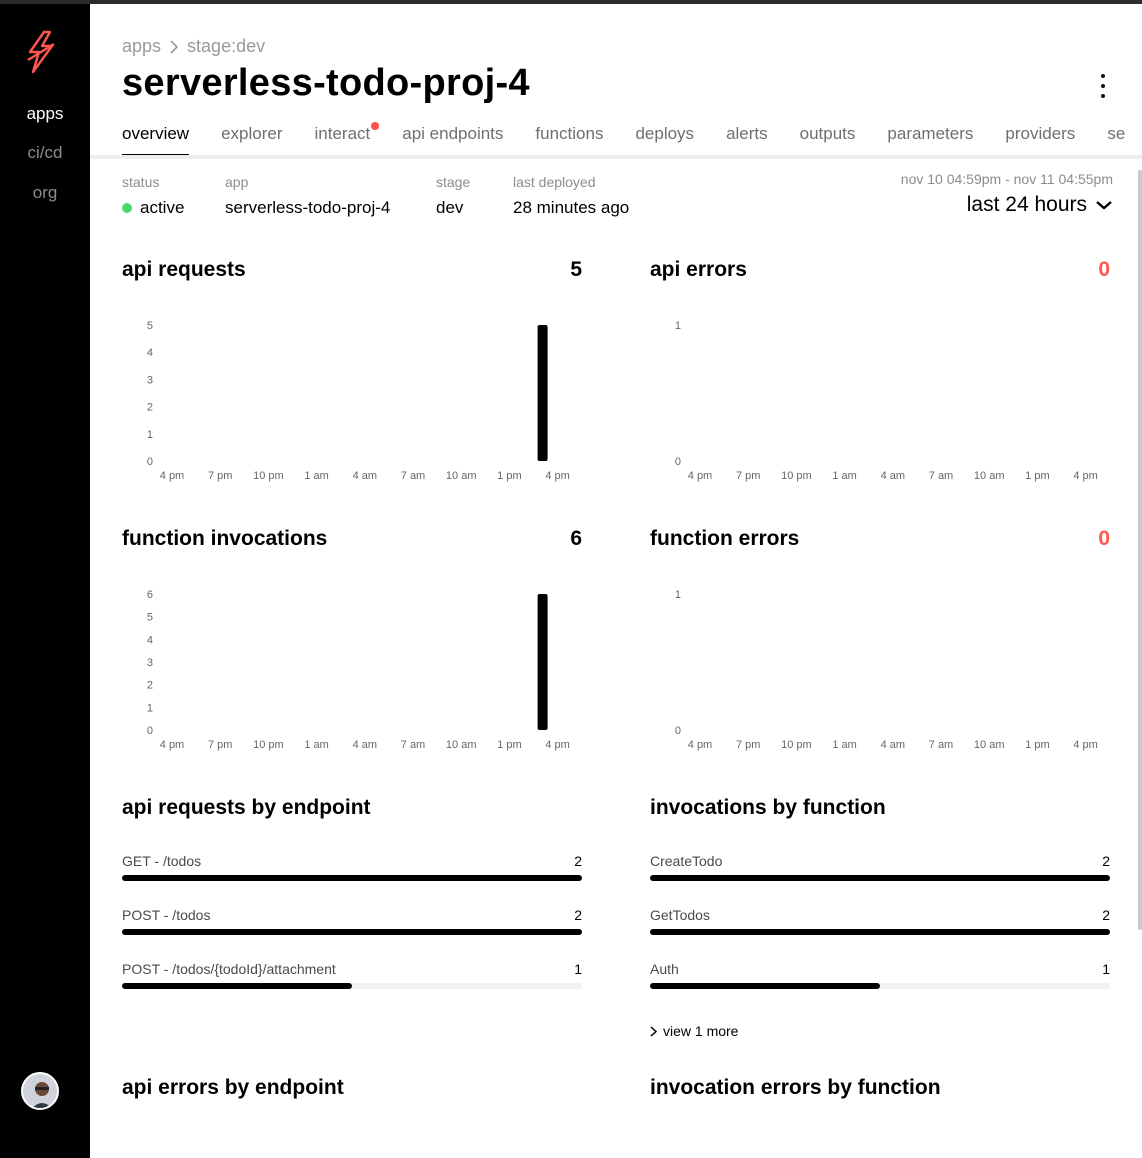 This screenshot has width=1142, height=1158. I want to click on tab-deploys: deploys, so click(664, 139).